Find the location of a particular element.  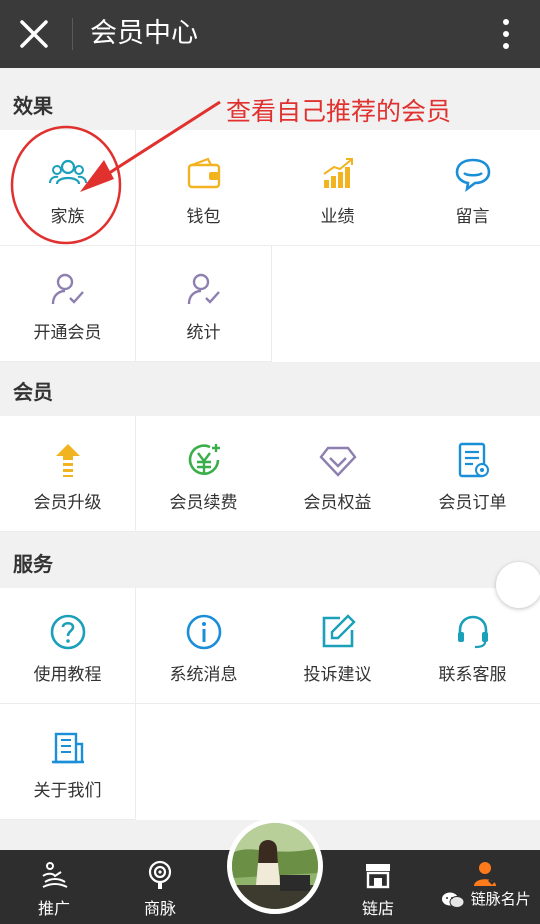

user-check-icon is located at coordinates (67, 289).